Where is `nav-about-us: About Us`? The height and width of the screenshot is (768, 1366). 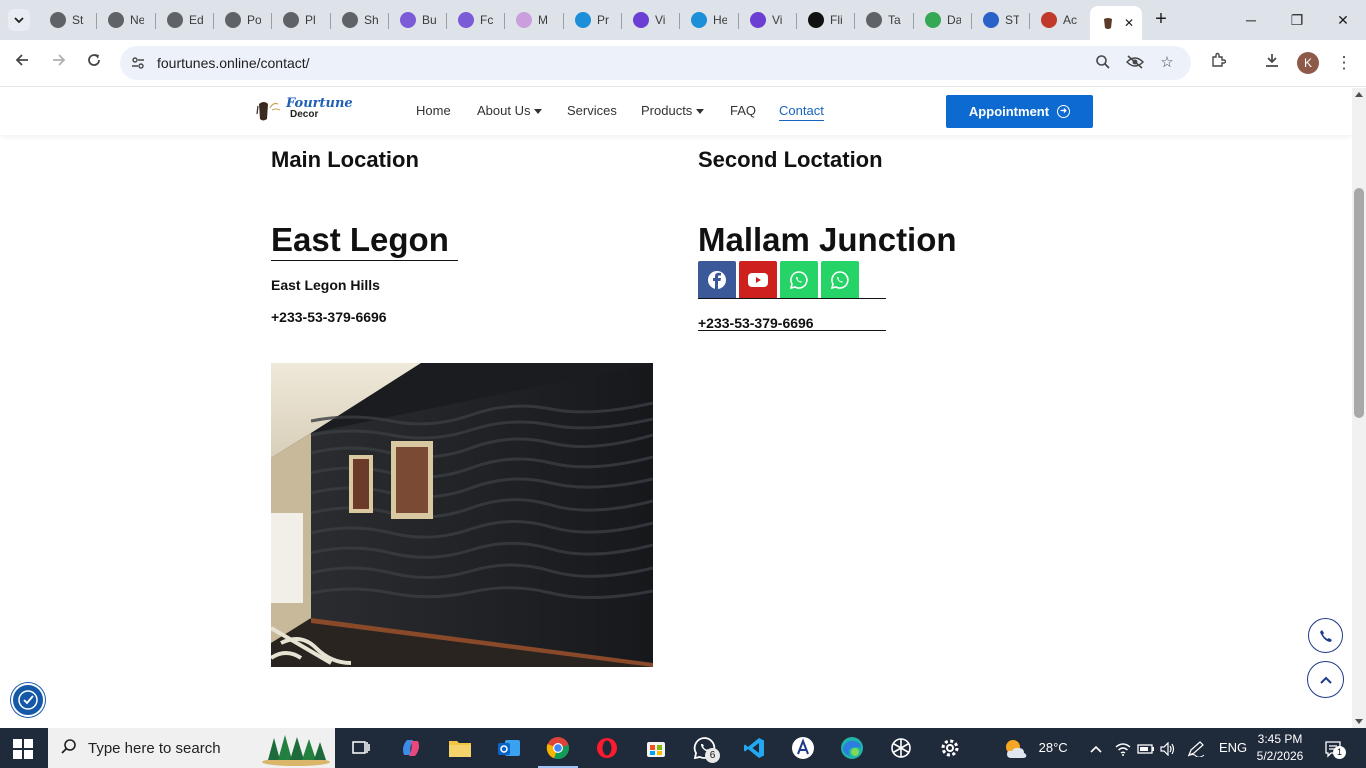
nav-about-us: About Us is located at coordinates (510, 110).